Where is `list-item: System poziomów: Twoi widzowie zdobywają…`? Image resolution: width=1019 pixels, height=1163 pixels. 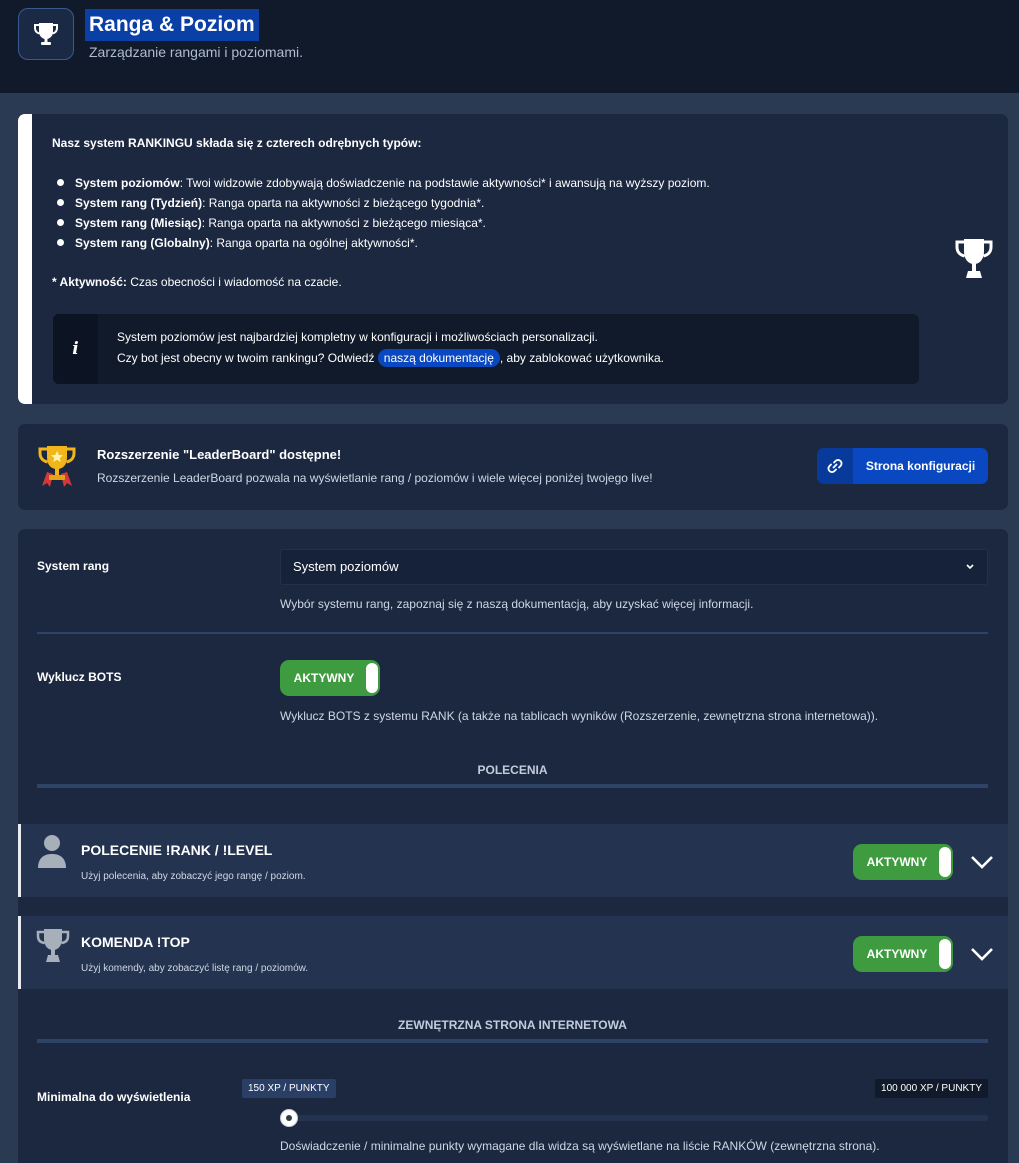 list-item: System poziomów: Twoi widzowie zdobywają… is located at coordinates (520, 183).